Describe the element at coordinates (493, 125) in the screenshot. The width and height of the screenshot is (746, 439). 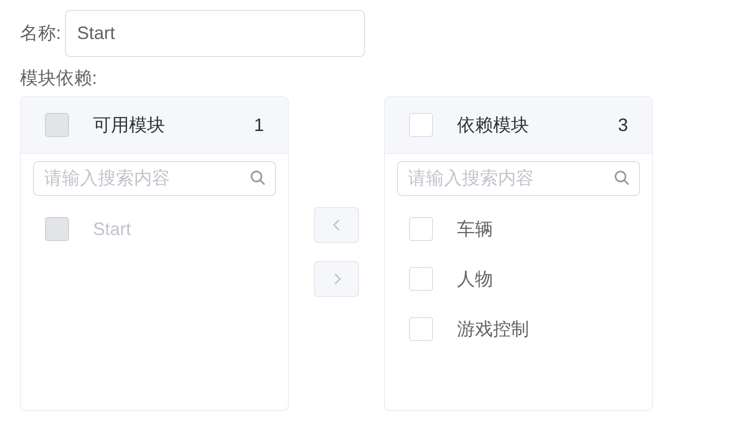
I see `panel-title: 依赖模块` at that location.